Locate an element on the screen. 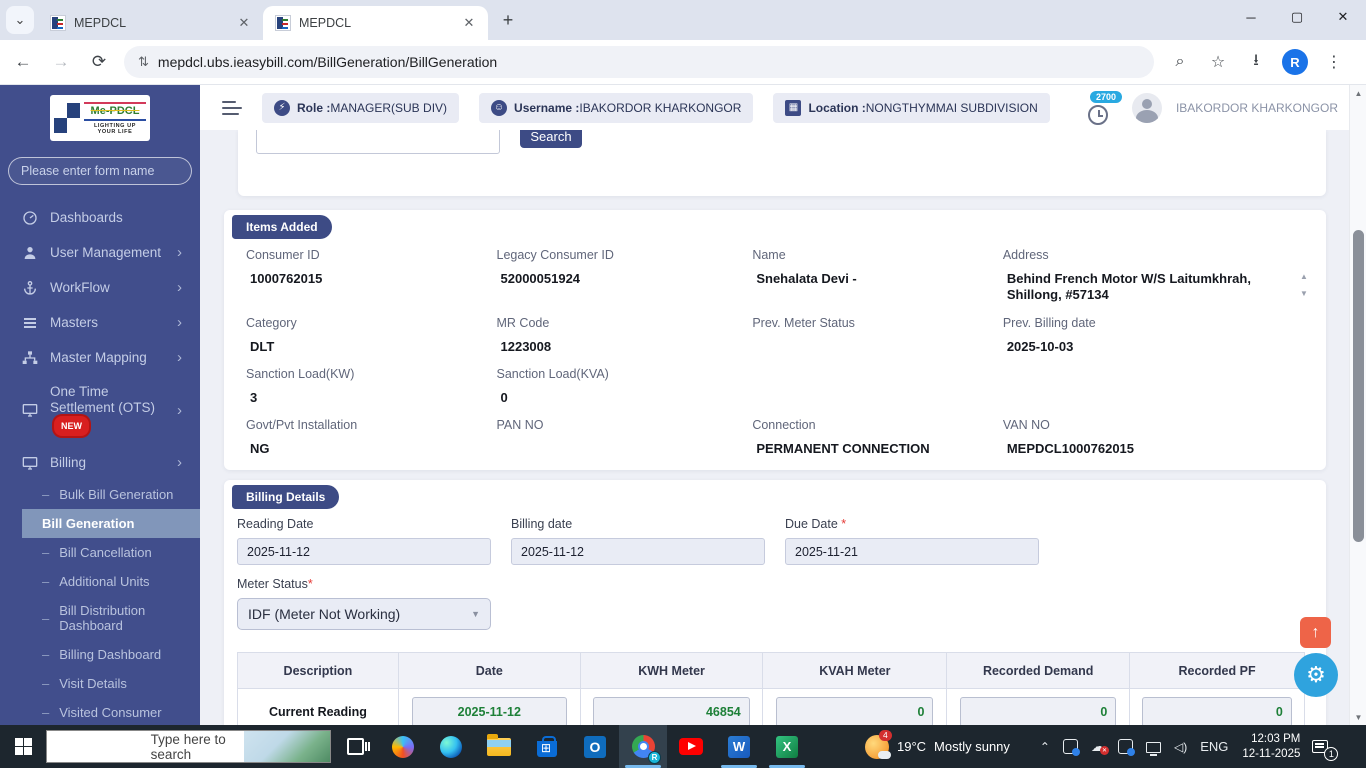 This screenshot has height=768, width=1366. cast-icon is located at coordinates (1071, 747).